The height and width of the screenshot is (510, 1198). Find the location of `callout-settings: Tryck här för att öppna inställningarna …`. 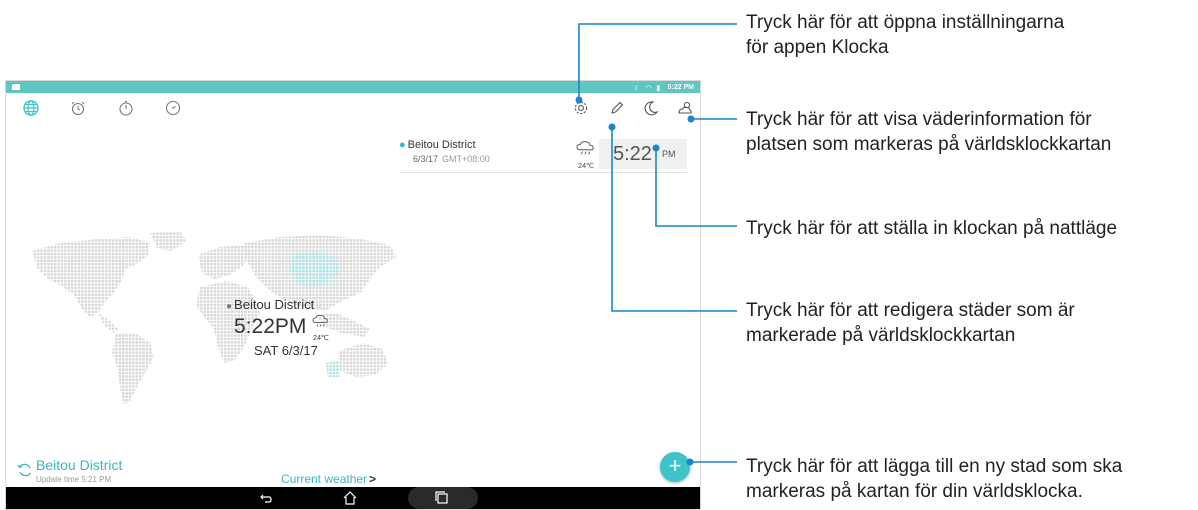

callout-settings: Tryck här för att öppna inställningarna … is located at coordinates (905, 35).